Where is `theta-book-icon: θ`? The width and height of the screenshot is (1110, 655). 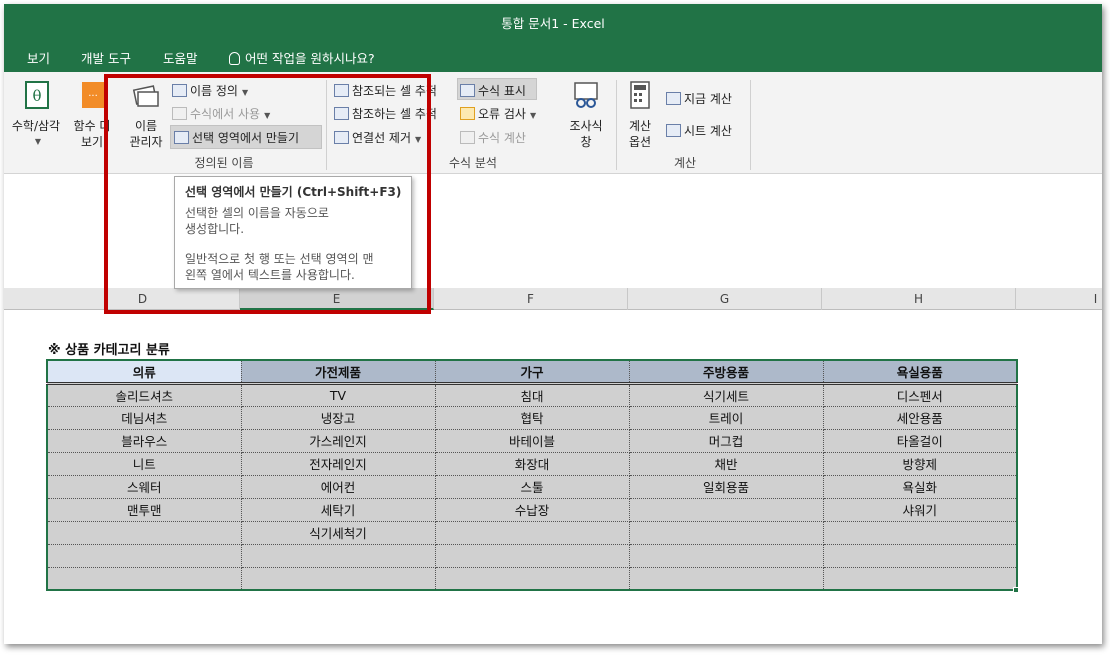
theta-book-icon: θ is located at coordinates (37, 95).